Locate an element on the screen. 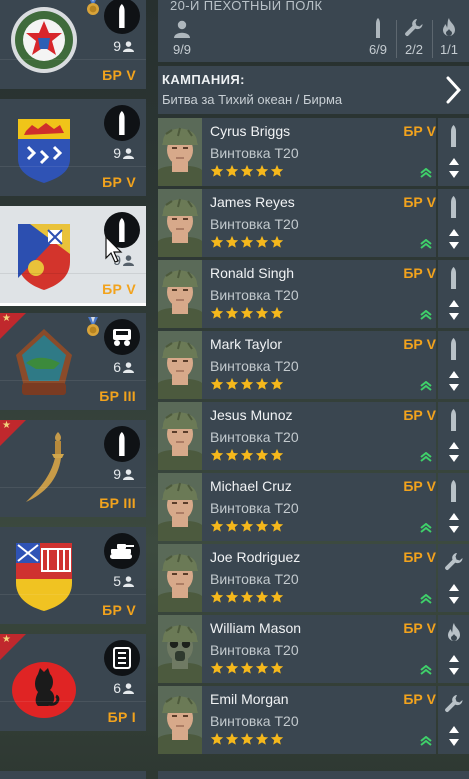 This screenshot has height=779, width=469. soldier-row: Mark Taylor Винтовка Т20 БР V is located at coordinates (297, 365).